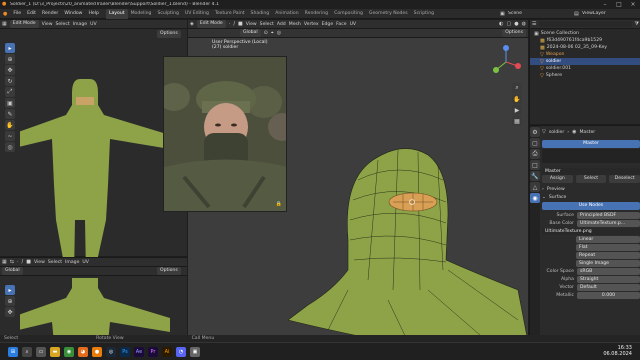  I want to click on metallic-slider: 0.000, so click(608, 295).